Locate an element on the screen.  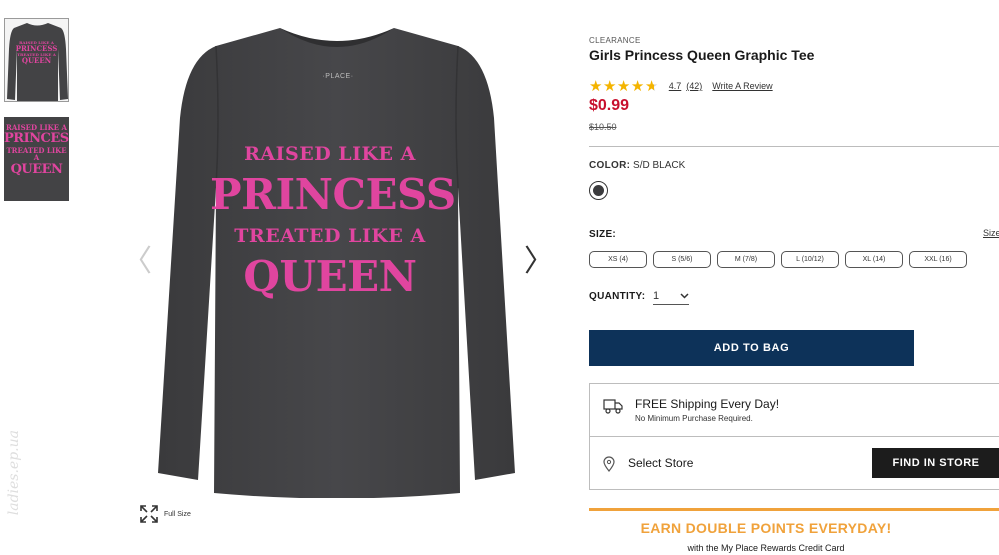
review-count-link: (42) is located at coordinates (694, 86).